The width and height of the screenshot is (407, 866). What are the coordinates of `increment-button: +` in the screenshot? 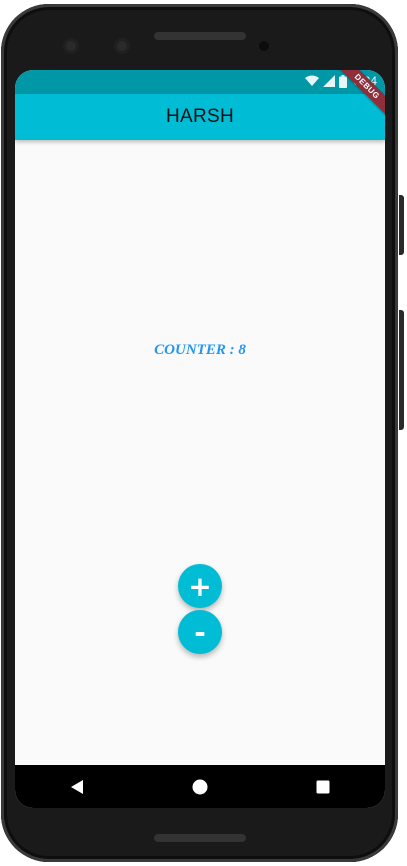 It's located at (200, 586).